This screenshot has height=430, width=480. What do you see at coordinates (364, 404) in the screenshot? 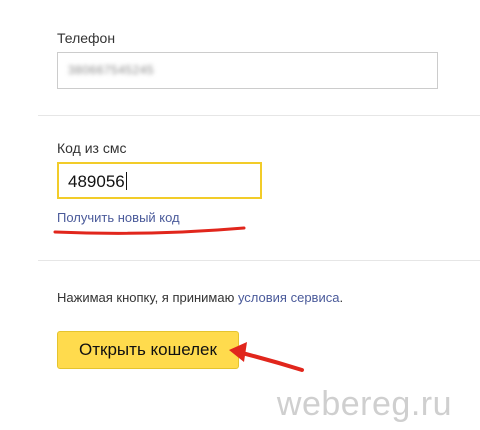
I see `watermark: webereg.ru` at bounding box center [364, 404].